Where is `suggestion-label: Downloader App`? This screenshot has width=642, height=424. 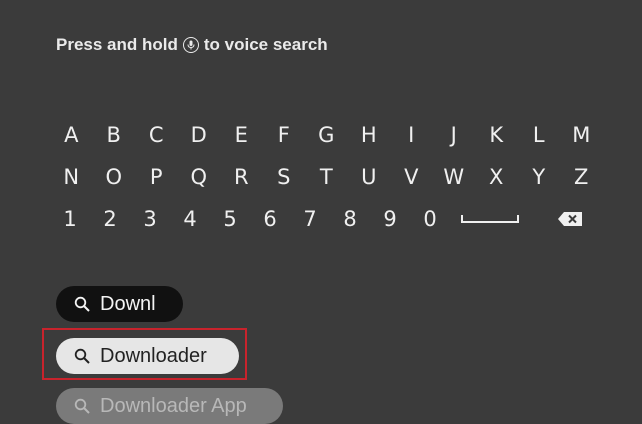 suggestion-label: Downloader App is located at coordinates (173, 405).